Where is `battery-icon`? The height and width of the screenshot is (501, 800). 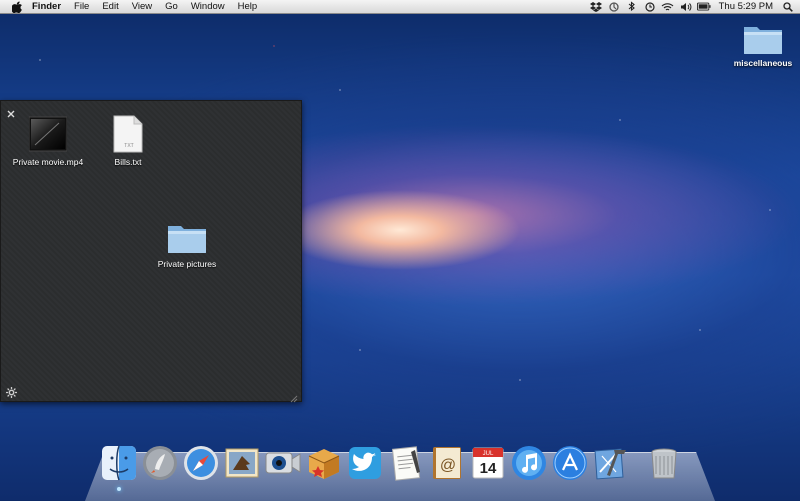
battery-icon is located at coordinates (703, 6).